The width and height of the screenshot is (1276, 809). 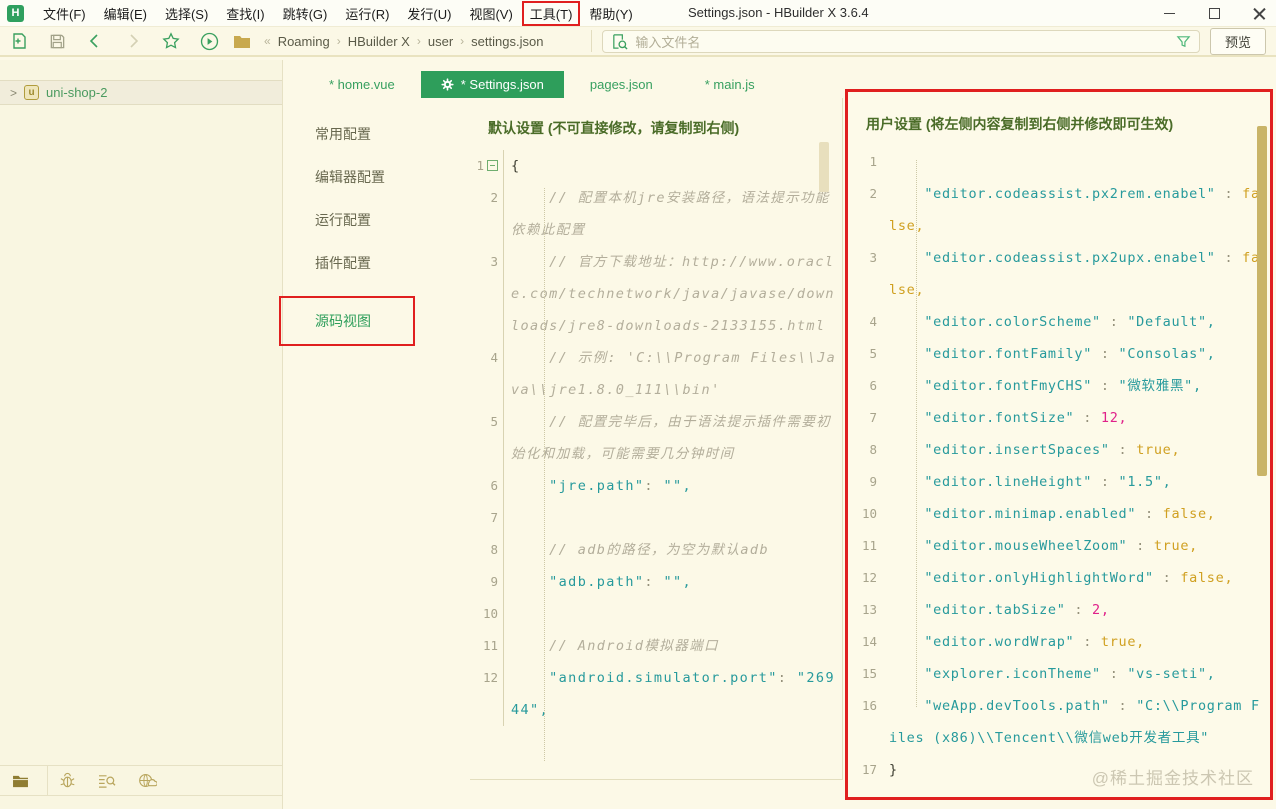 What do you see at coordinates (392, 263) in the screenshot?
I see `settings-nav-item: 插件配置` at bounding box center [392, 263].